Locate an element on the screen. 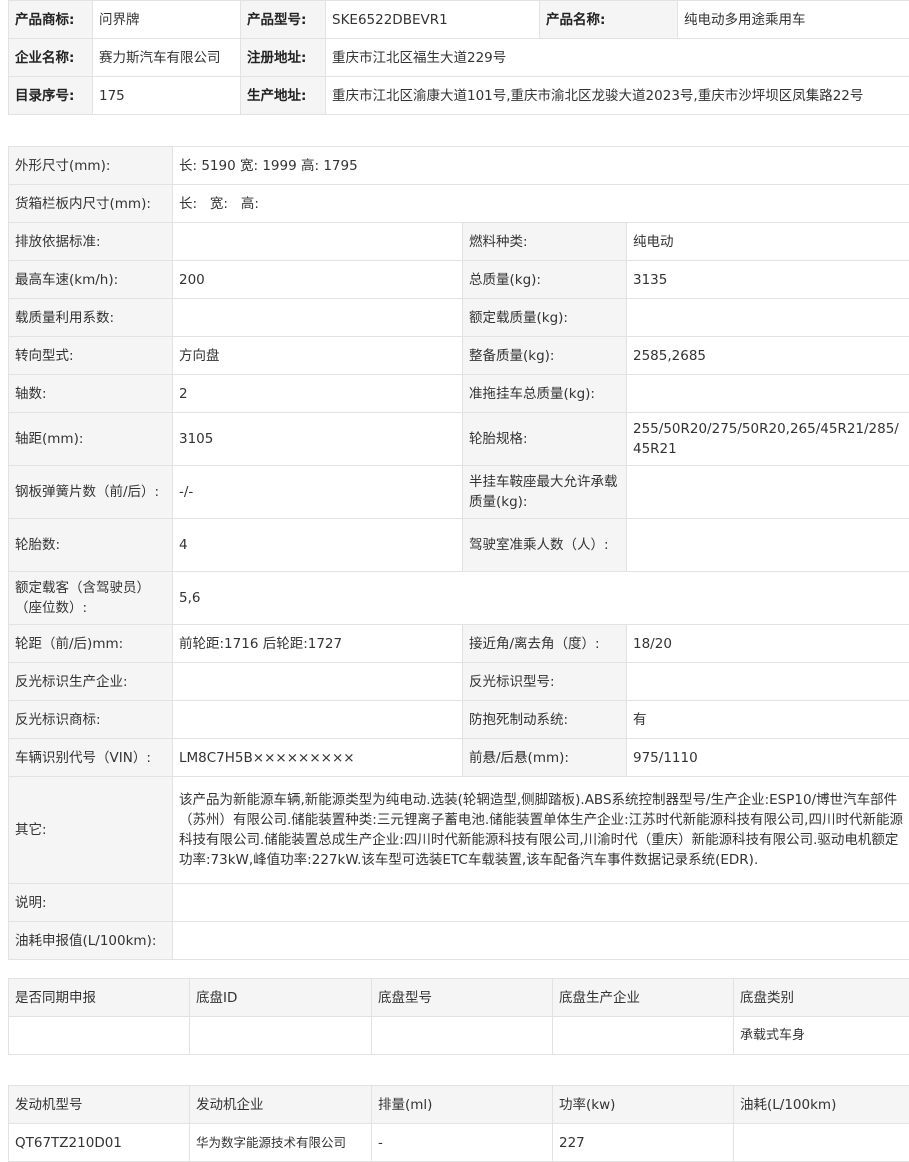 The height and width of the screenshot is (1162, 909). spec-row: 货箱栏板内尺寸(mm): 长: 宽: 高: is located at coordinates (459, 204).